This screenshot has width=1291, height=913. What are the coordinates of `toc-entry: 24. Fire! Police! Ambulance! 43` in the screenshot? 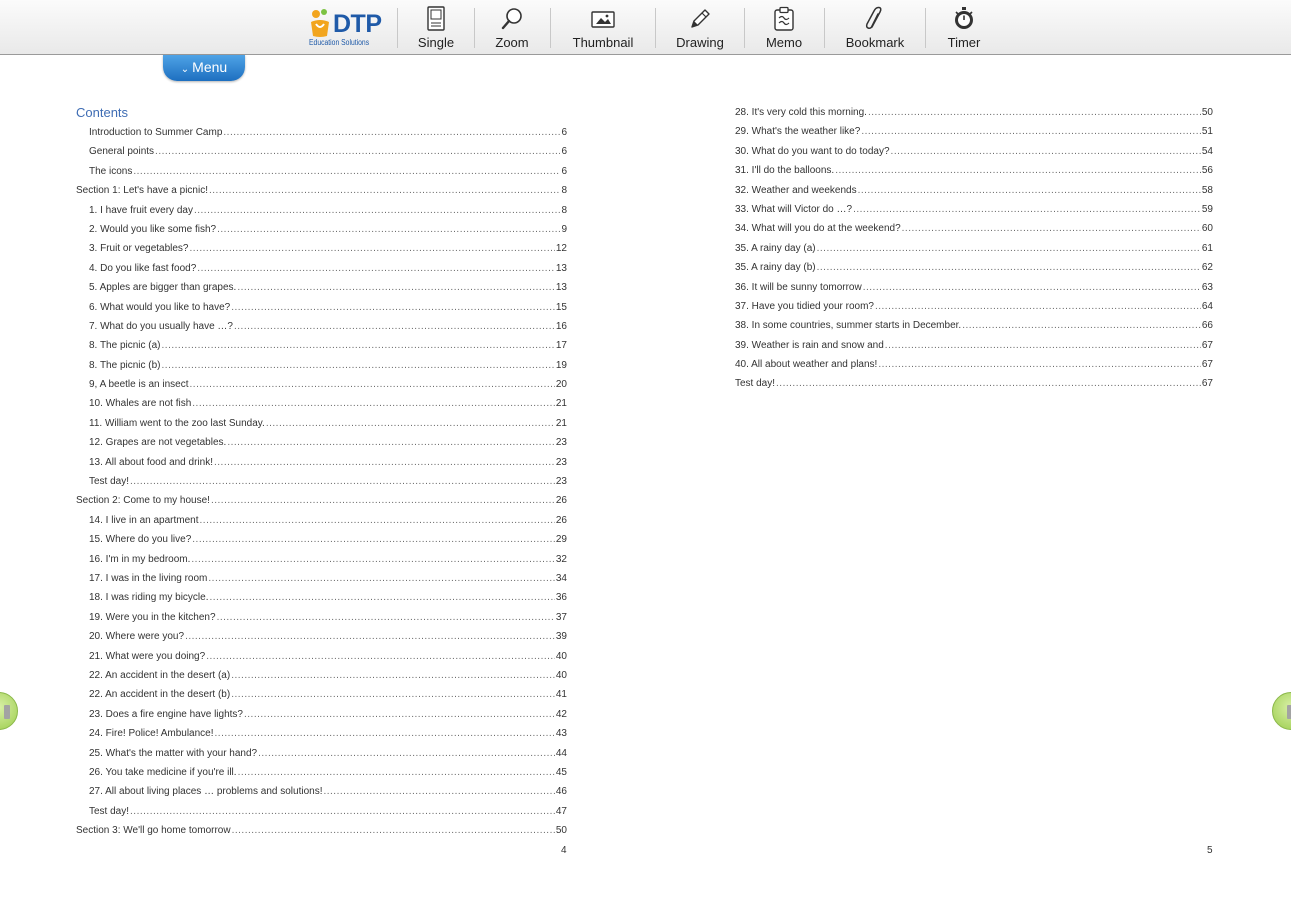 It's located at (321, 733).